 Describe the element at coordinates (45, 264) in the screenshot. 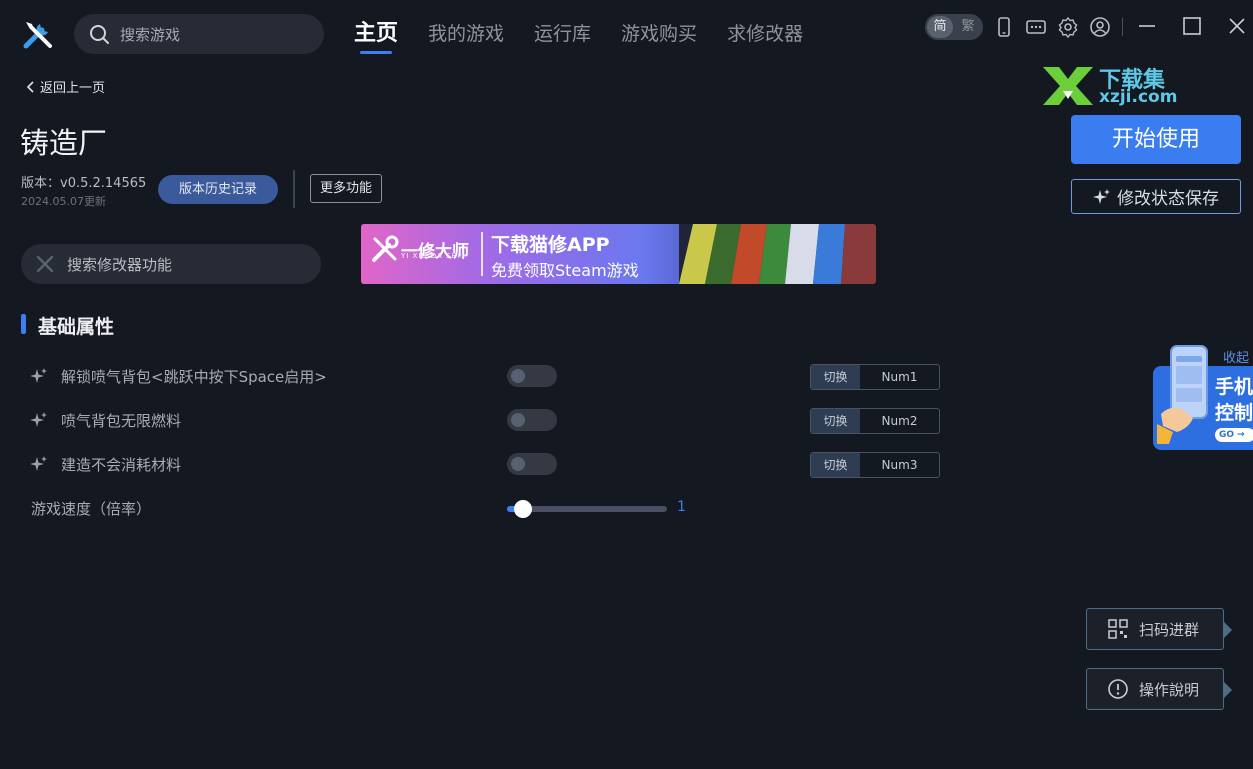

I see `tools-icon` at that location.